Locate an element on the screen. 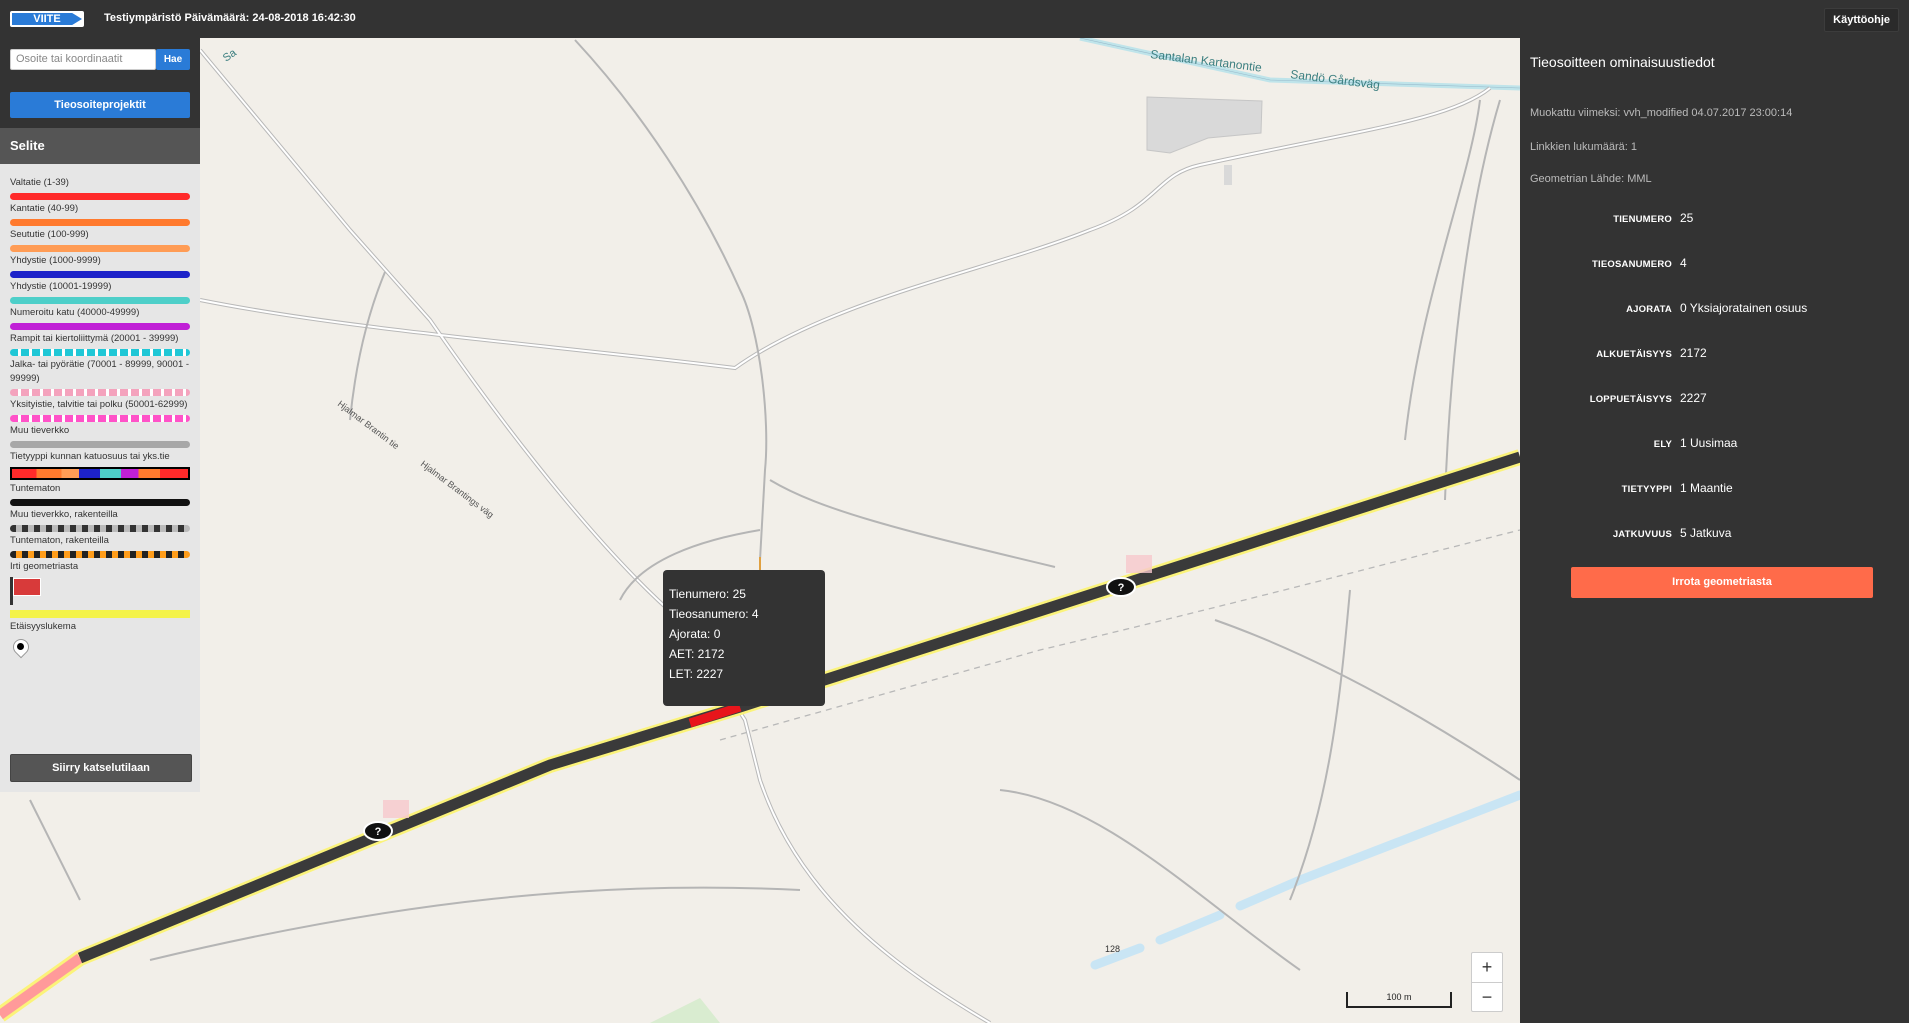  zoom-control: + − is located at coordinates (1487, 982).